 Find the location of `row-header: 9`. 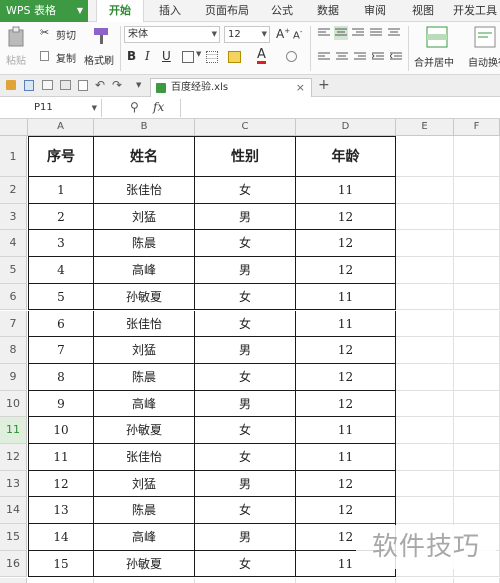

row-header: 9 is located at coordinates (13, 377).